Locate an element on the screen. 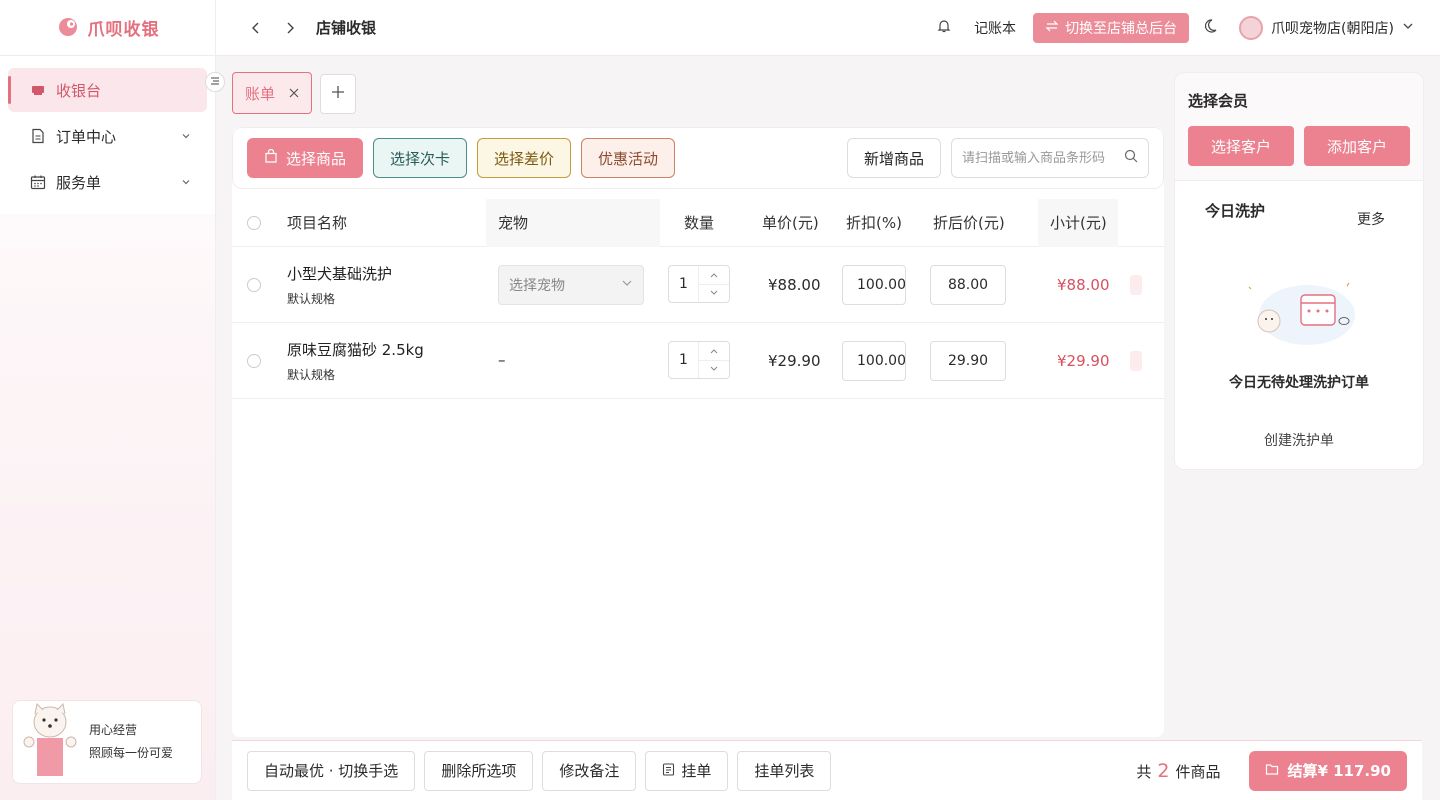 This screenshot has height=800, width=1440. search-icon is located at coordinates (1131, 158).